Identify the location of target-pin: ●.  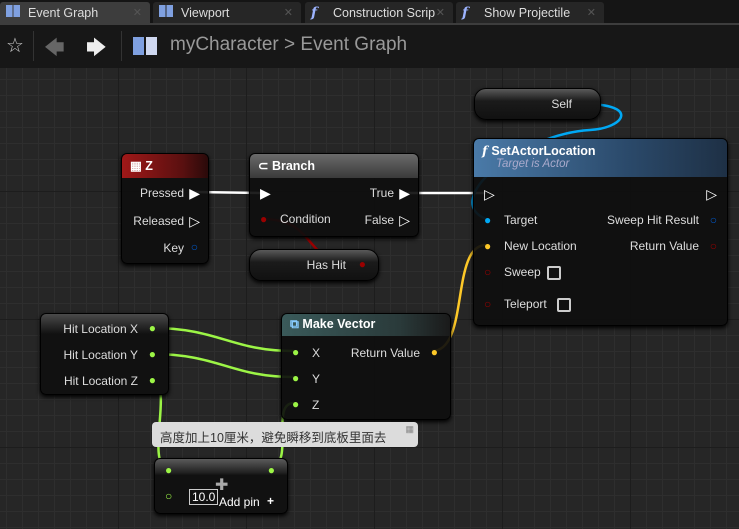
(487, 220).